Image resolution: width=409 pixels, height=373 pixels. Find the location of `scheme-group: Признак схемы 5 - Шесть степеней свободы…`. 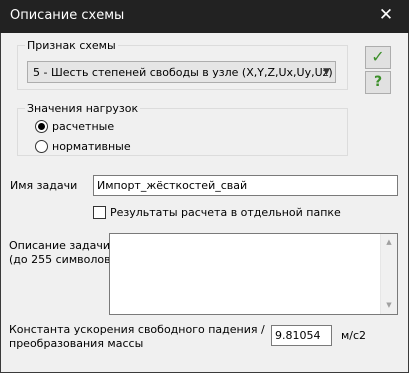

scheme-group: Признак схемы 5 - Шесть степеней свободы… is located at coordinates (182, 64).